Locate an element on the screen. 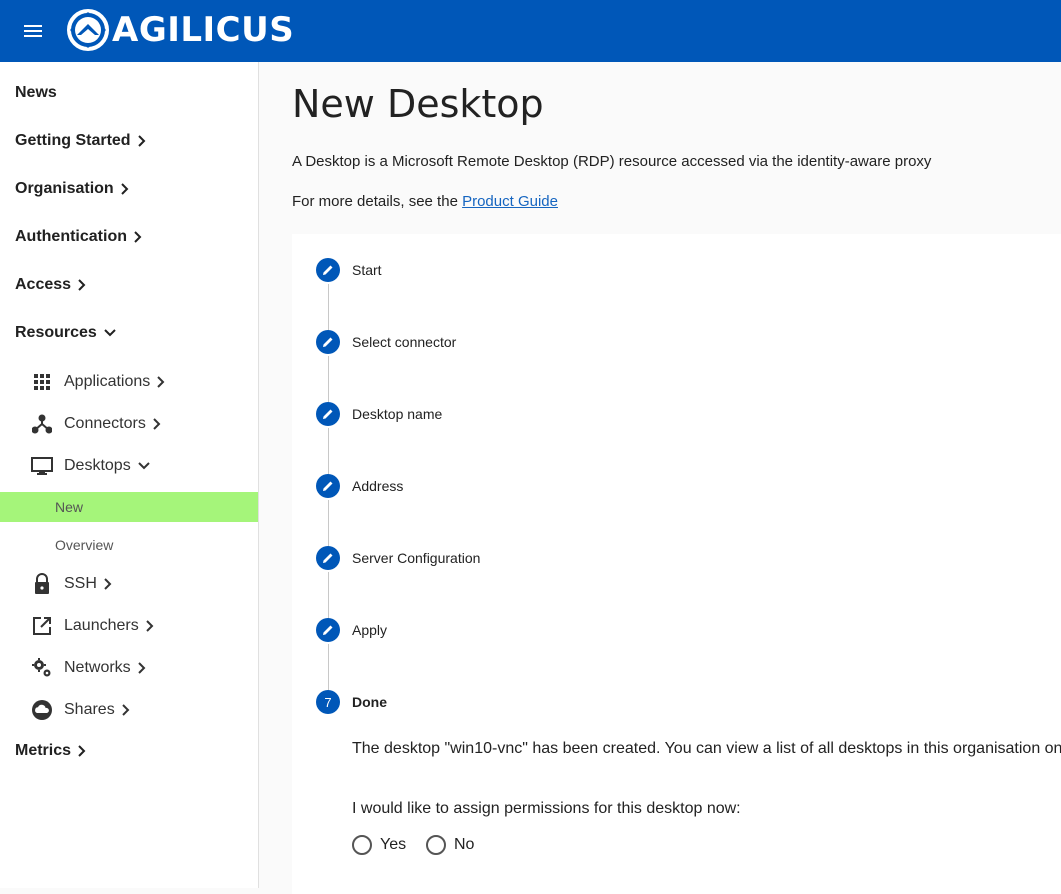 The height and width of the screenshot is (894, 1061). sidebar-item-label: Metrics is located at coordinates (43, 750).